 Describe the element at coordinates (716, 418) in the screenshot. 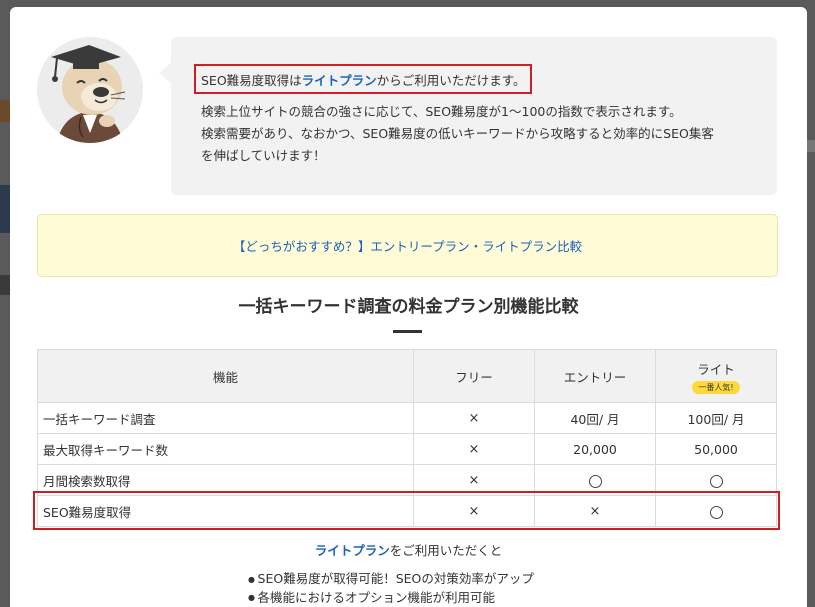

I see `lite-cell: 100回/ 月` at that location.